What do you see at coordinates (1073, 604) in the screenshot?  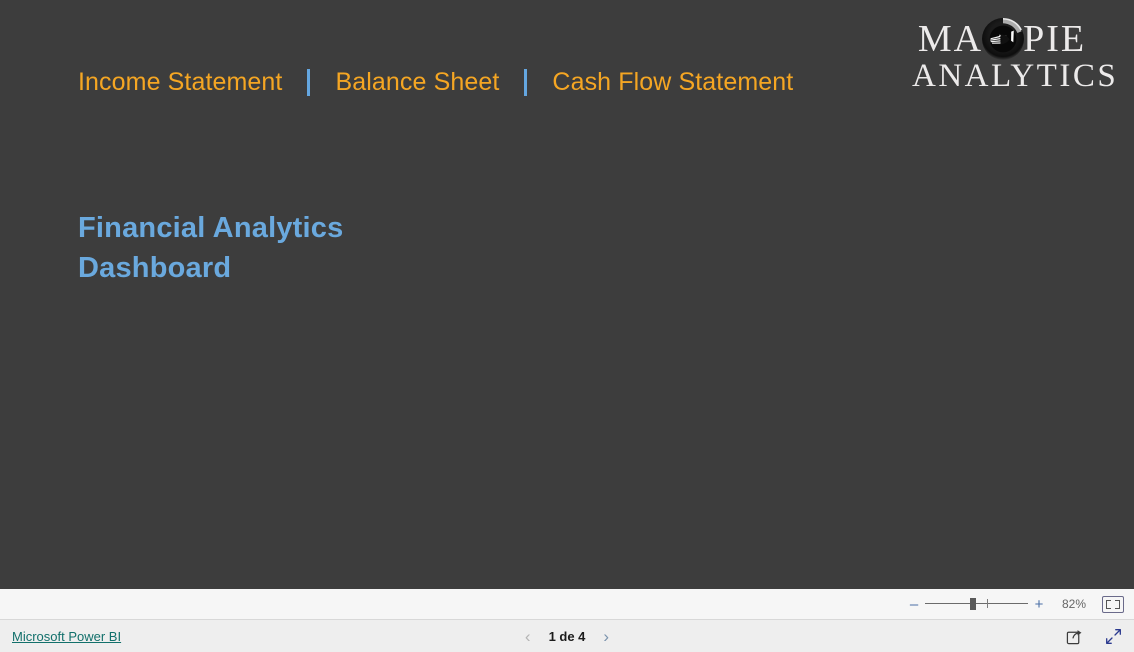 I see `zoom-level-label: 82%` at bounding box center [1073, 604].